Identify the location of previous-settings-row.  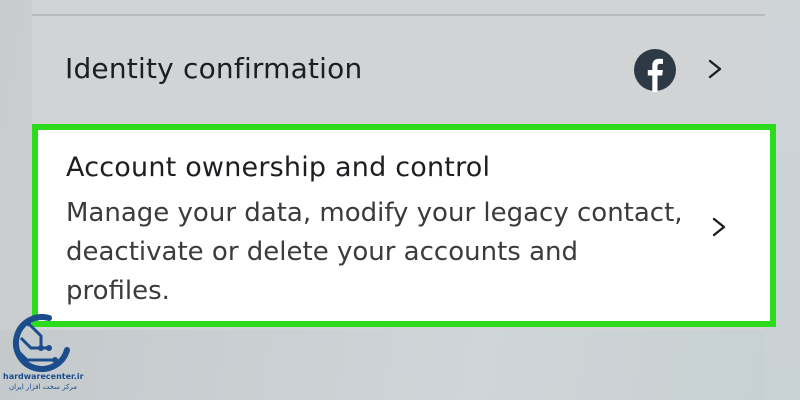
(398, 8).